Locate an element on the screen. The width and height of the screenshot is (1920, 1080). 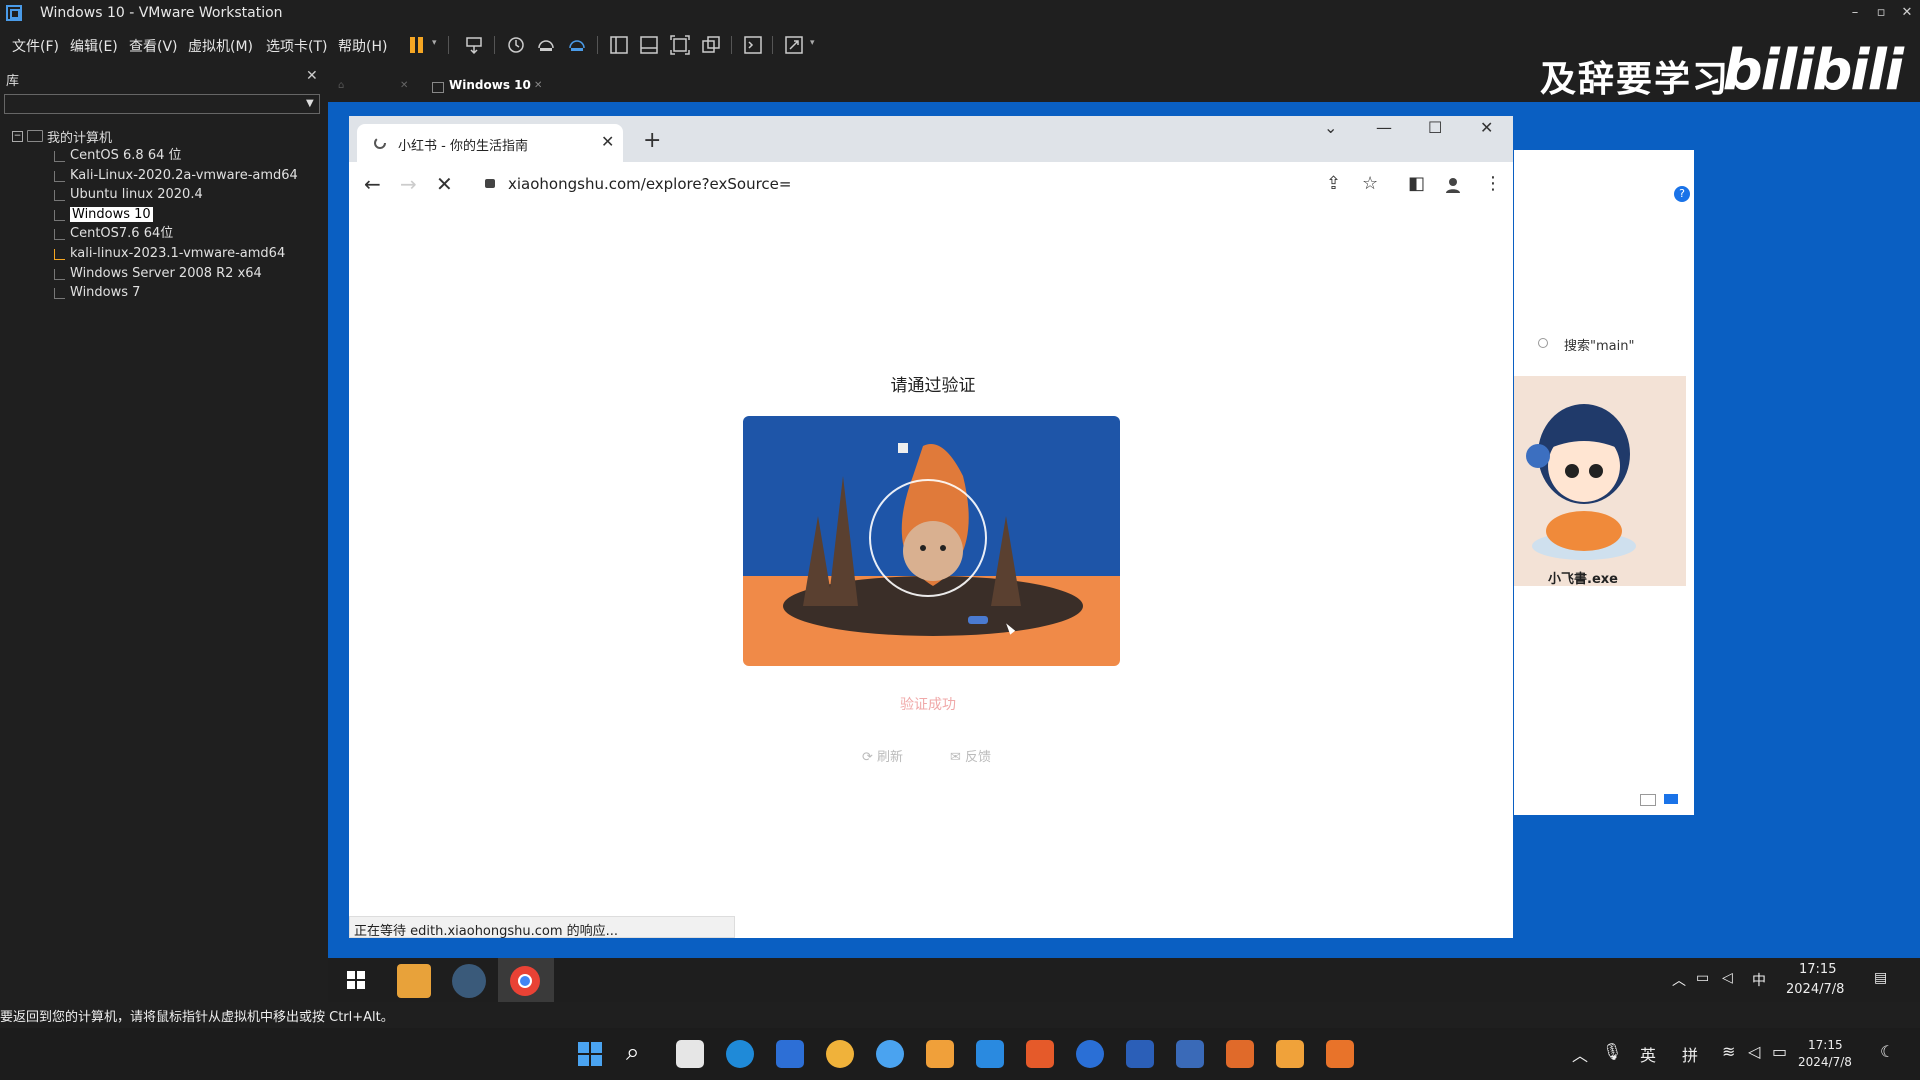
tab-search-icon: ⌄ is located at coordinates (1330, 127).